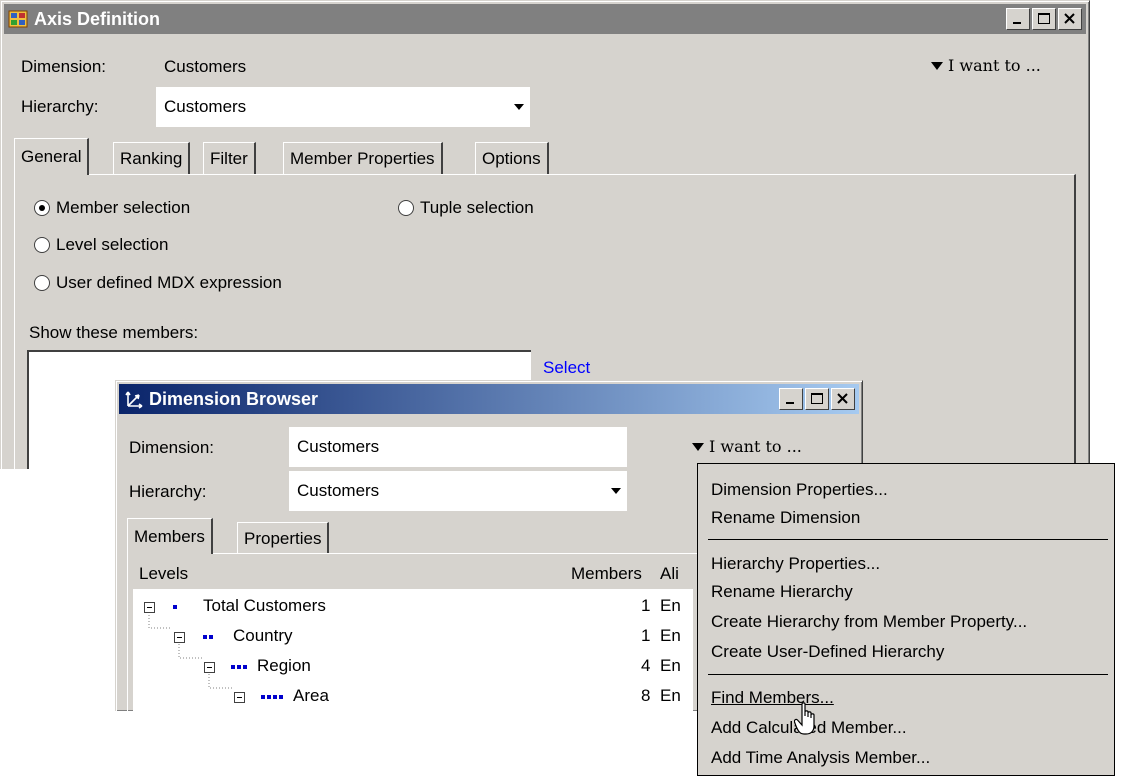  I want to click on tab-general: General, so click(52, 156).